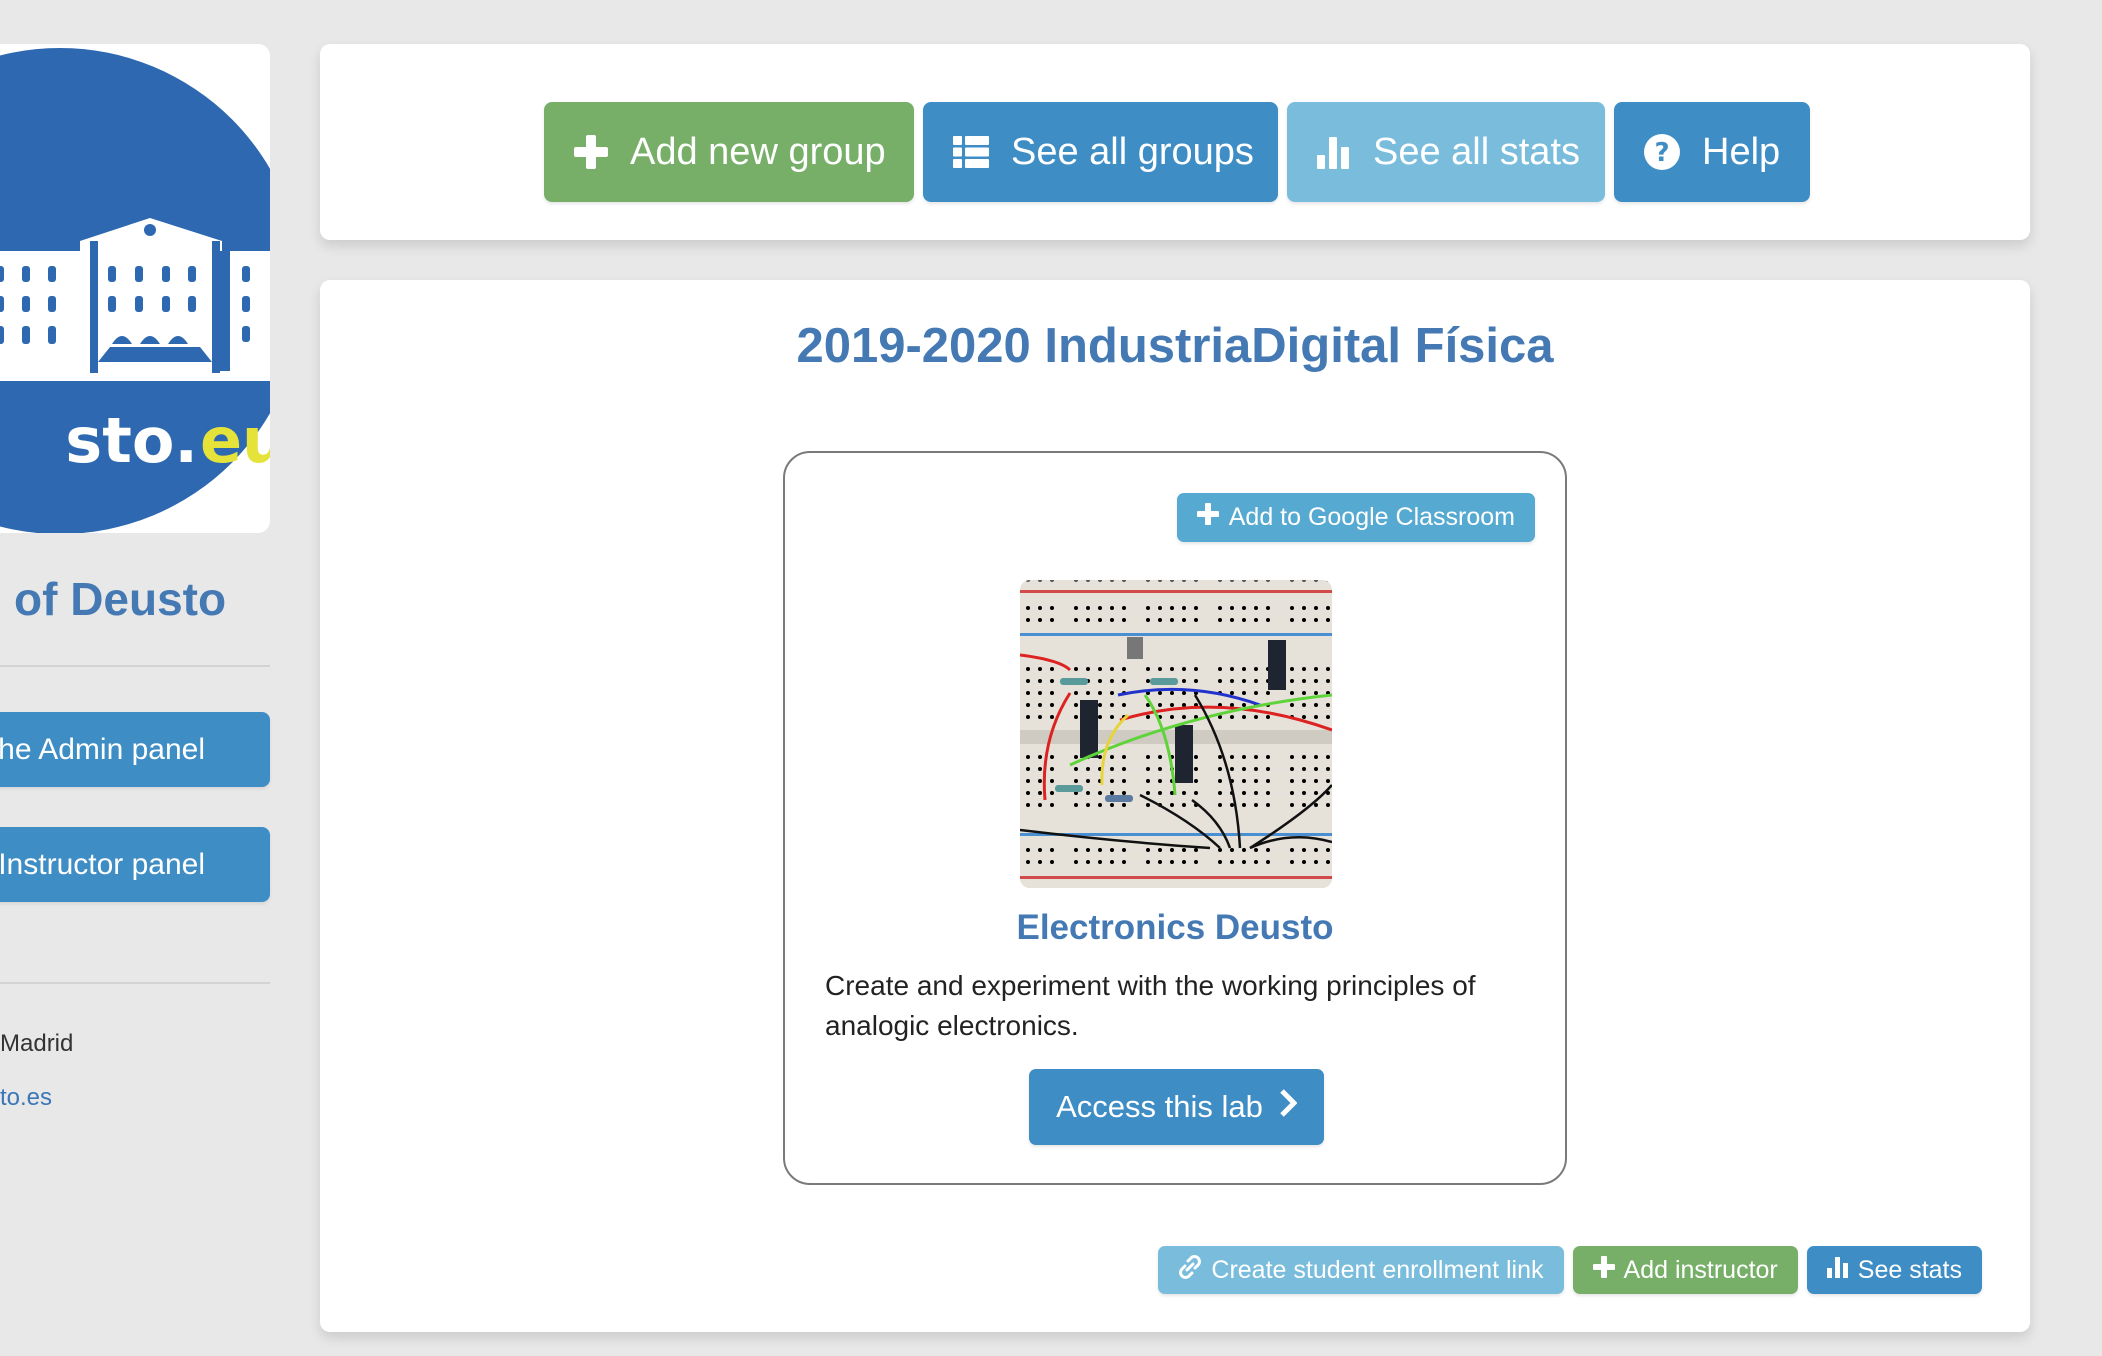  I want to click on link-icon, so click(1190, 1270).